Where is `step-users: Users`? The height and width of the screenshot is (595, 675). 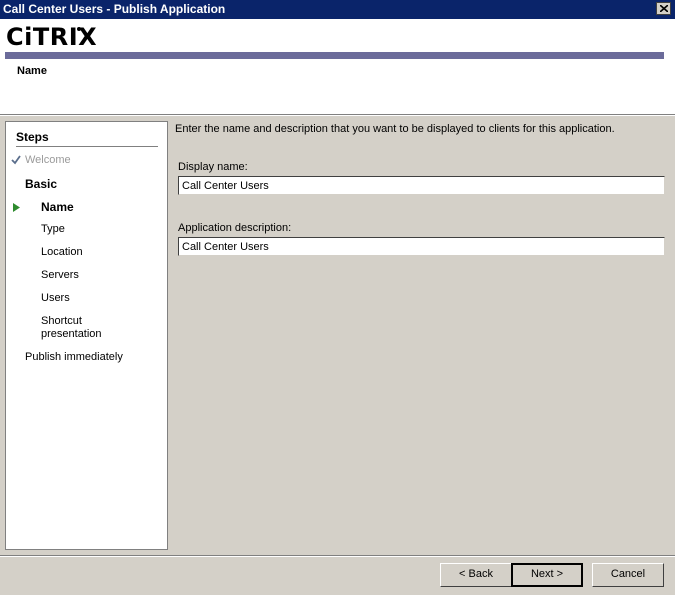 step-users: Users is located at coordinates (55, 298).